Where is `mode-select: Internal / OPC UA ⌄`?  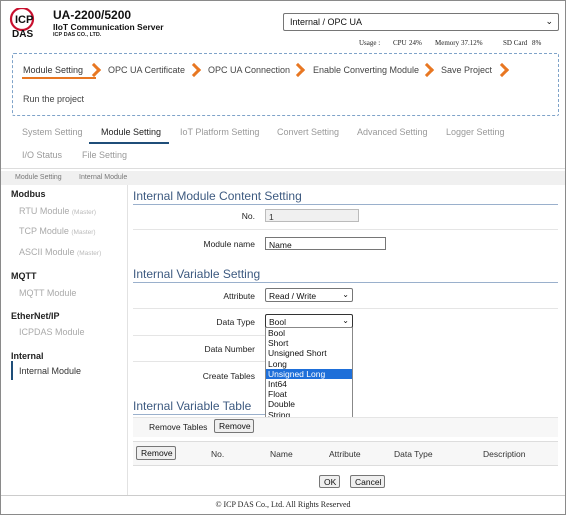 mode-select: Internal / OPC UA ⌄ is located at coordinates (421, 22).